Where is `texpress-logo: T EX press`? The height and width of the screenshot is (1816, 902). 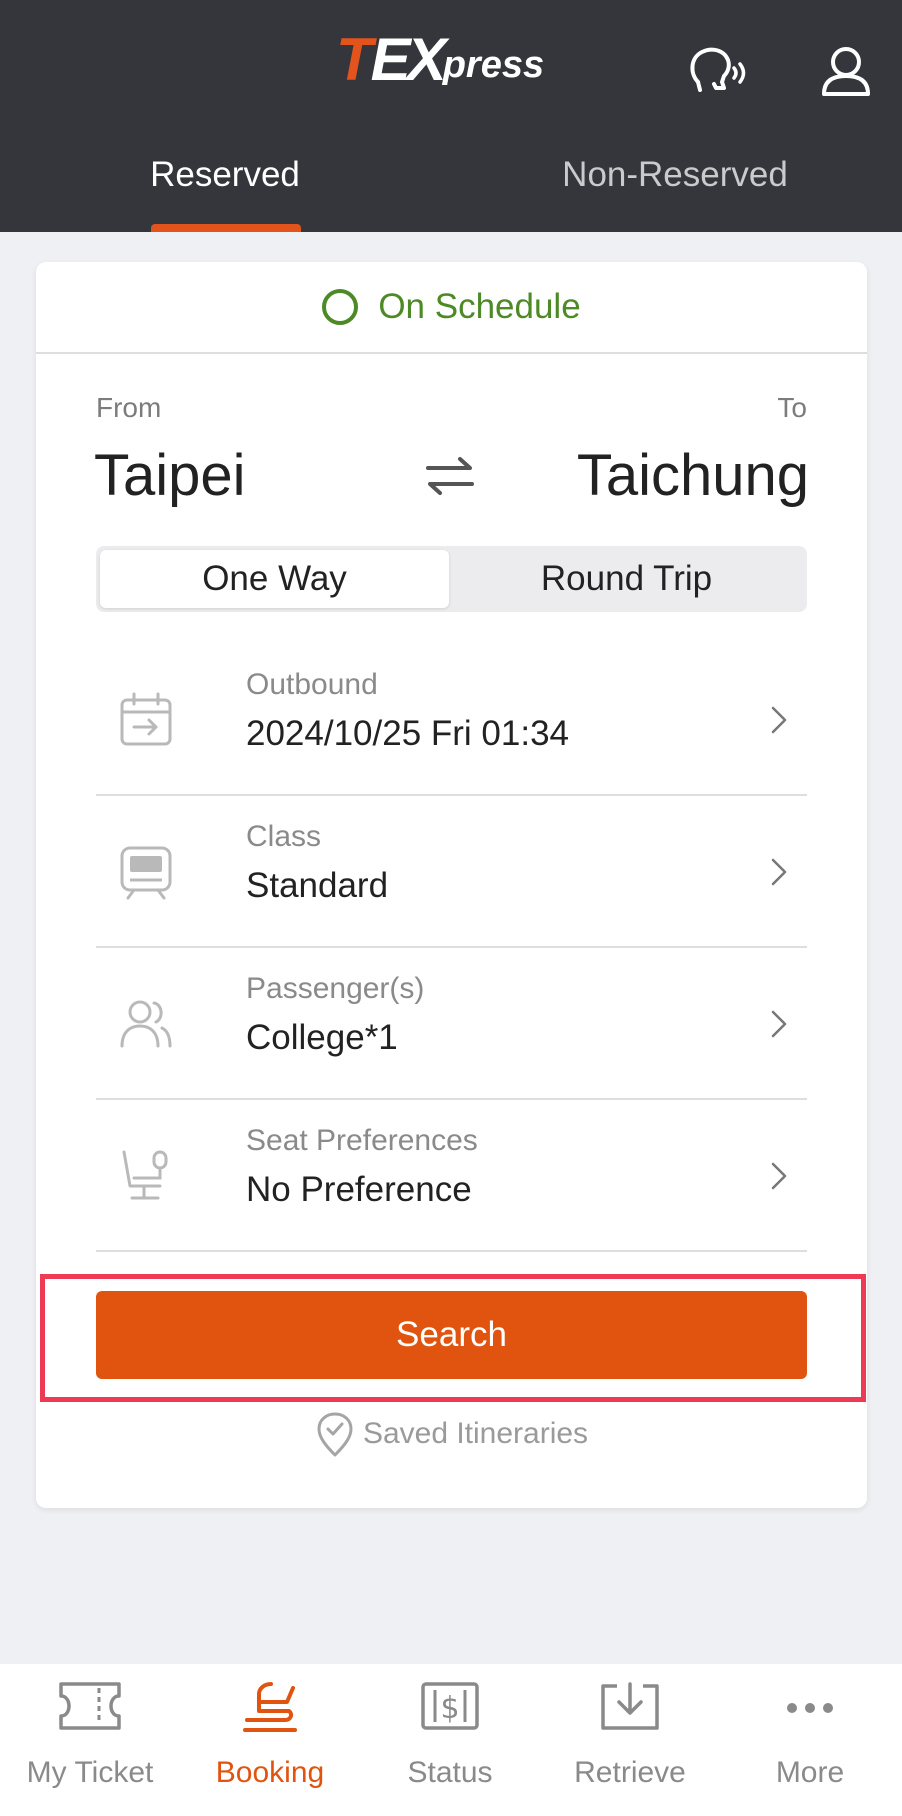 texpress-logo: T EX press is located at coordinates (461, 60).